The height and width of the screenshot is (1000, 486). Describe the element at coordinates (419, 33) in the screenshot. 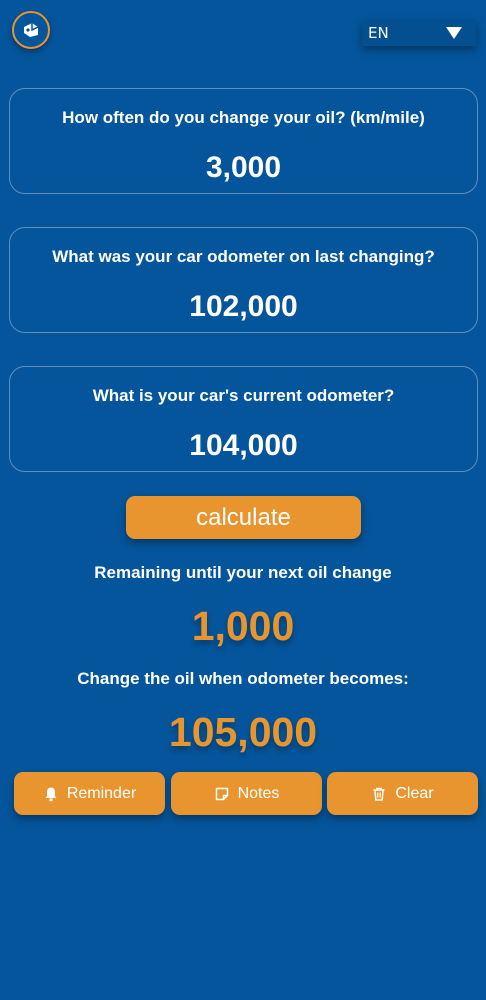

I see `language-select: EN` at that location.